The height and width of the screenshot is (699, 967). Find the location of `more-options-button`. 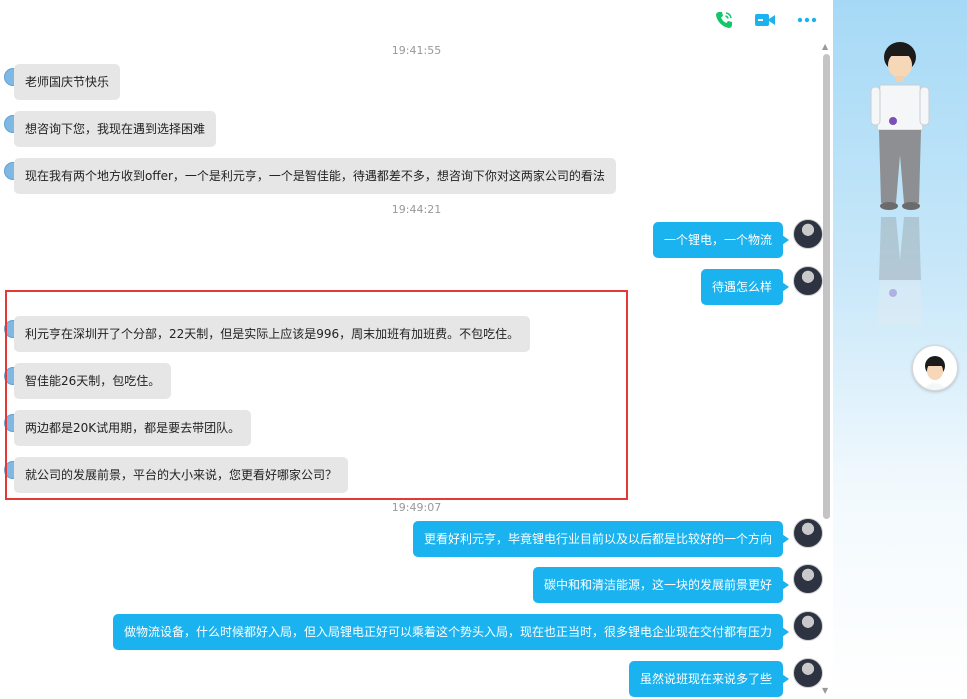

more-options-button is located at coordinates (807, 20).